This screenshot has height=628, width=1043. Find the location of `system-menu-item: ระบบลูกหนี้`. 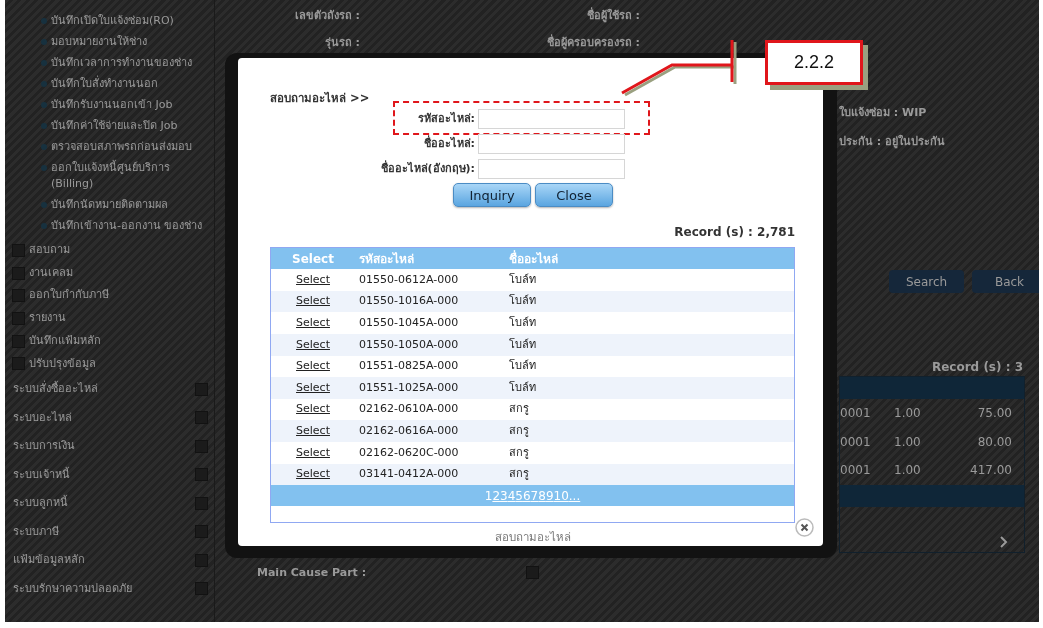

system-menu-item: ระบบลูกหนี้ is located at coordinates (40, 503).